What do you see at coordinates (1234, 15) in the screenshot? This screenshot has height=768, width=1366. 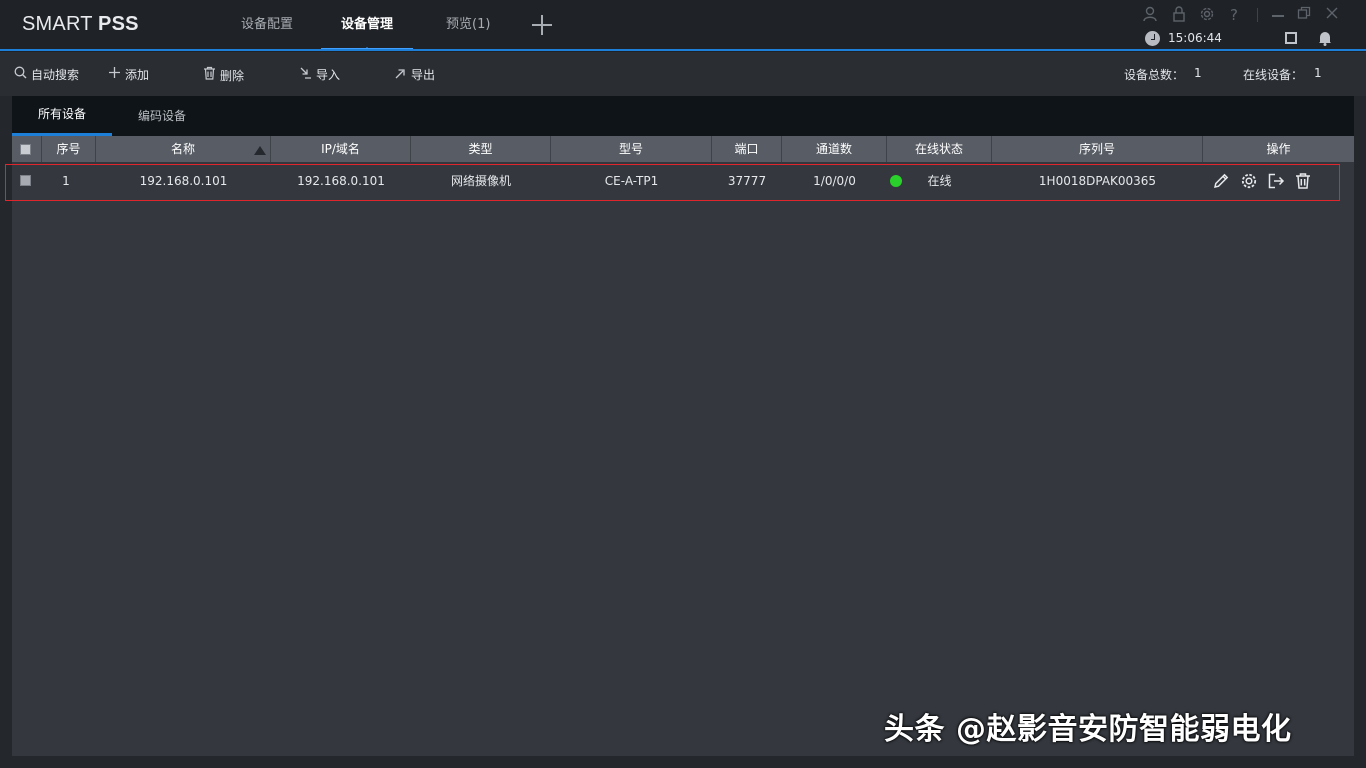 I see `help-icon: ?` at bounding box center [1234, 15].